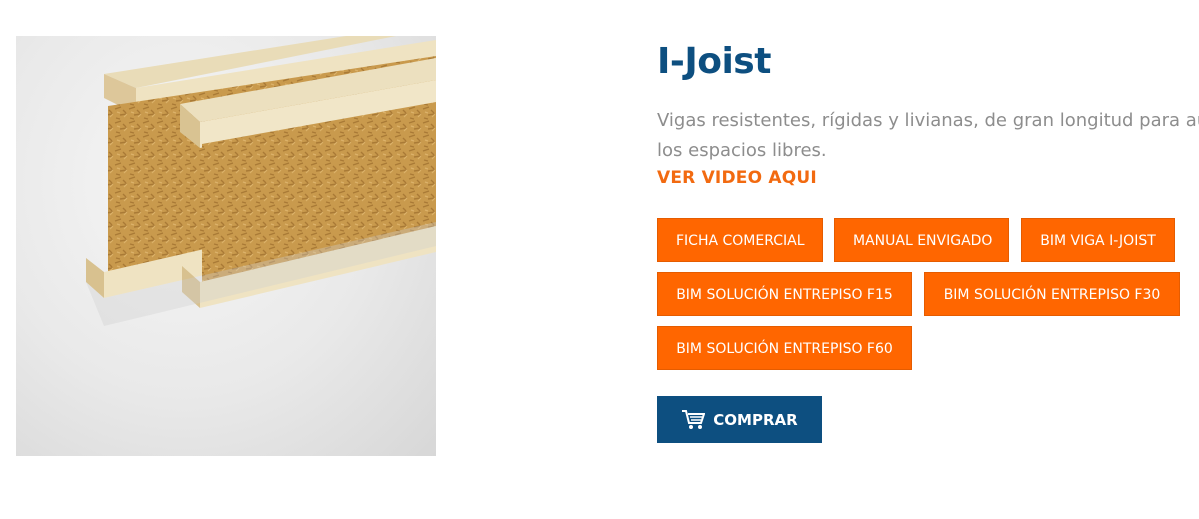 The height and width of the screenshot is (519, 1199). Describe the element at coordinates (784, 348) in the screenshot. I see `bim-solucion-entrepiso-f60-button: BIM SOLUCIÓN ENTREPISO F60` at that location.